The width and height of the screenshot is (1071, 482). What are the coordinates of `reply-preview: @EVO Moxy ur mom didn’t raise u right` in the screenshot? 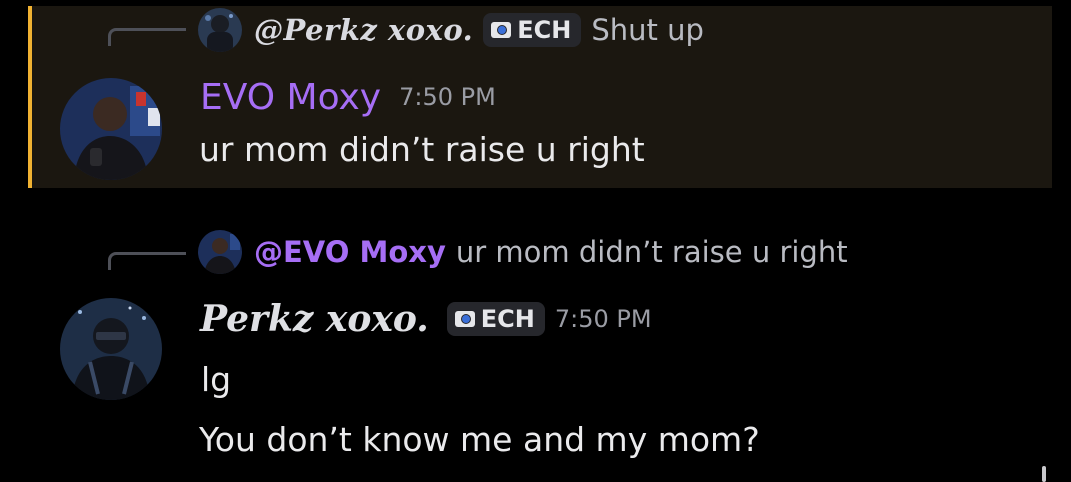 It's located at (523, 252).